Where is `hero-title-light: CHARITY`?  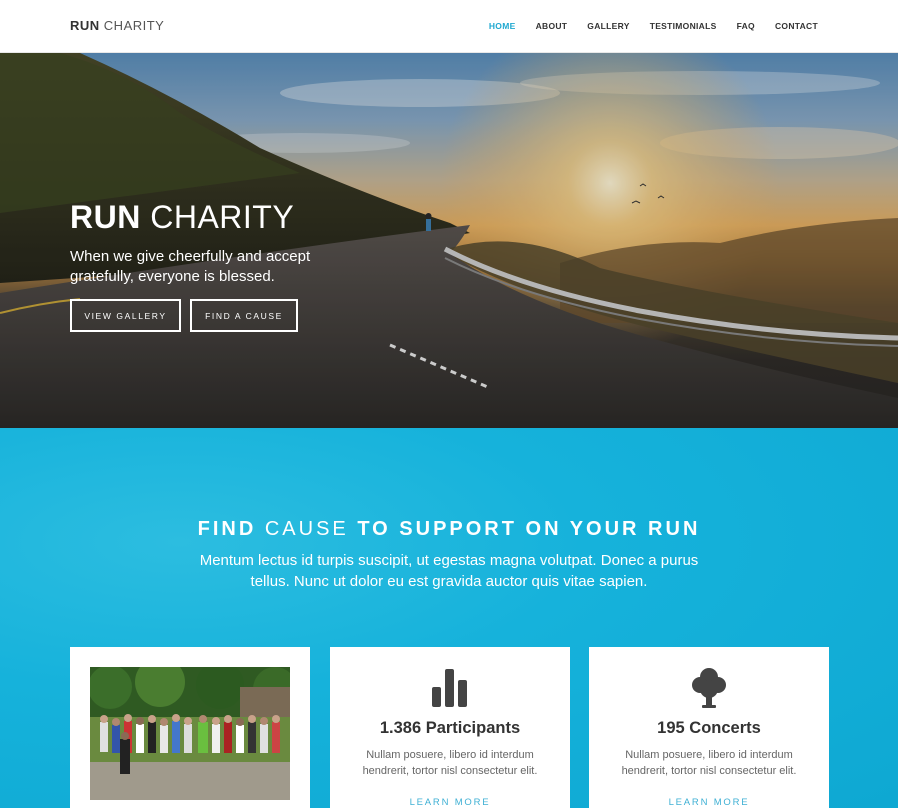
hero-title-light: CHARITY is located at coordinates (222, 217).